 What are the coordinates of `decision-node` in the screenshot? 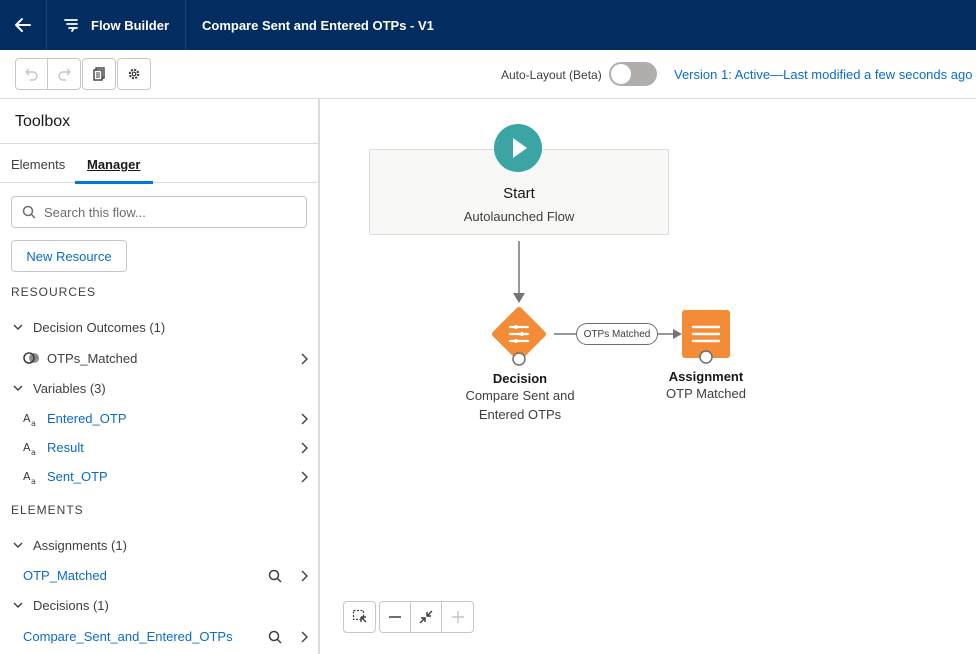 It's located at (519, 334).